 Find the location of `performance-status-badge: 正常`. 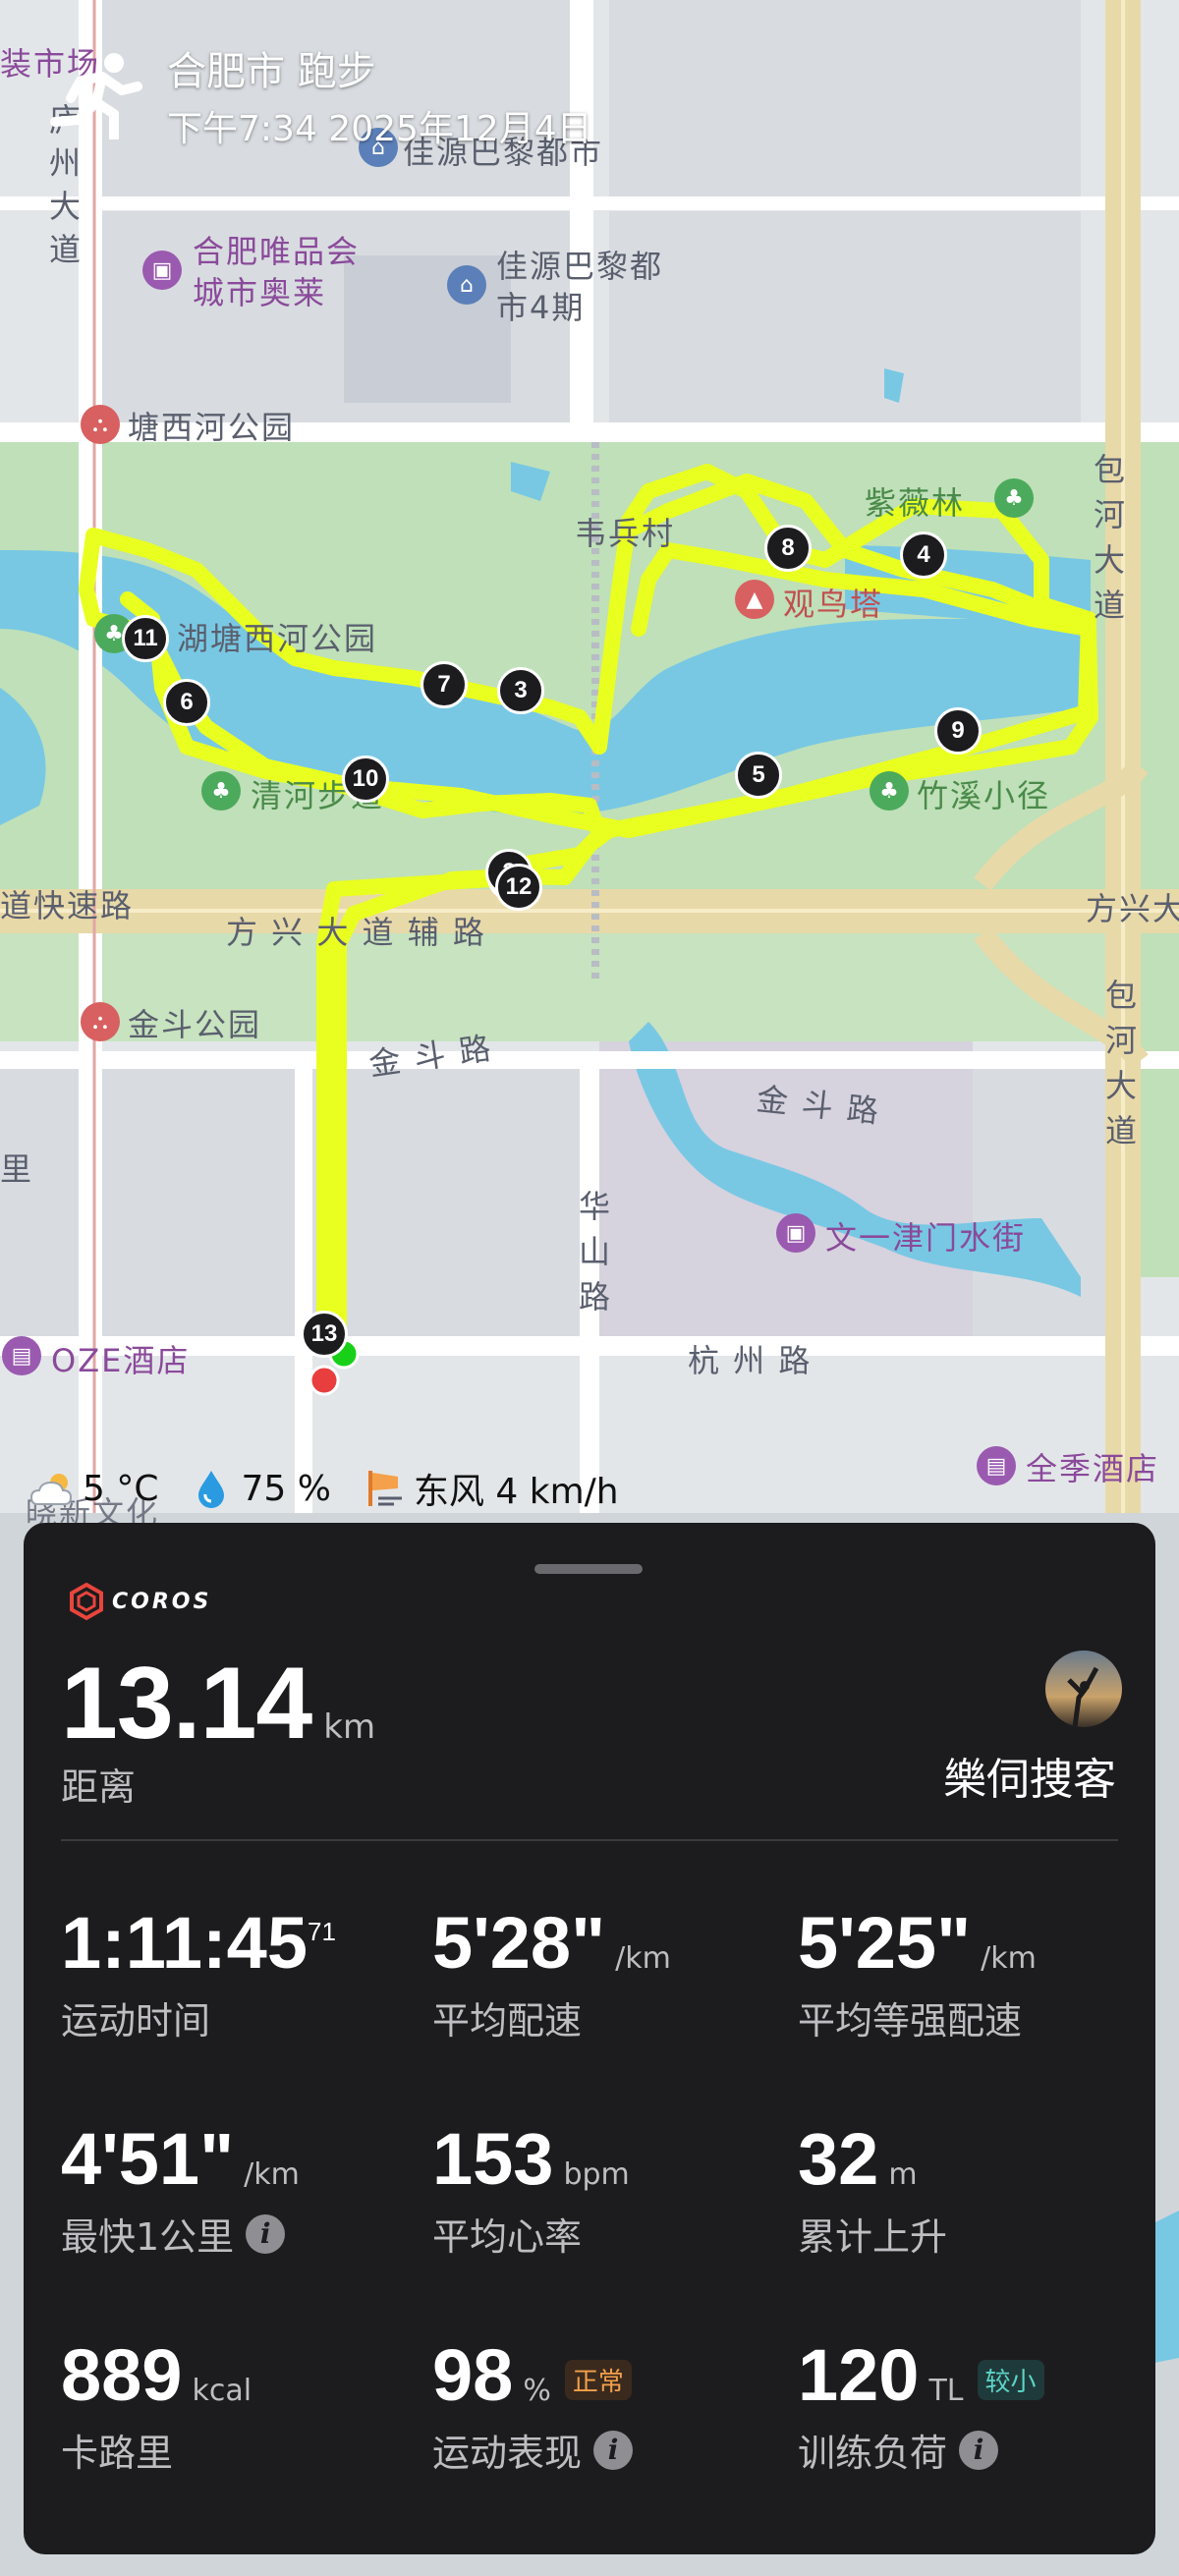

performance-status-badge: 正常 is located at coordinates (598, 2380).